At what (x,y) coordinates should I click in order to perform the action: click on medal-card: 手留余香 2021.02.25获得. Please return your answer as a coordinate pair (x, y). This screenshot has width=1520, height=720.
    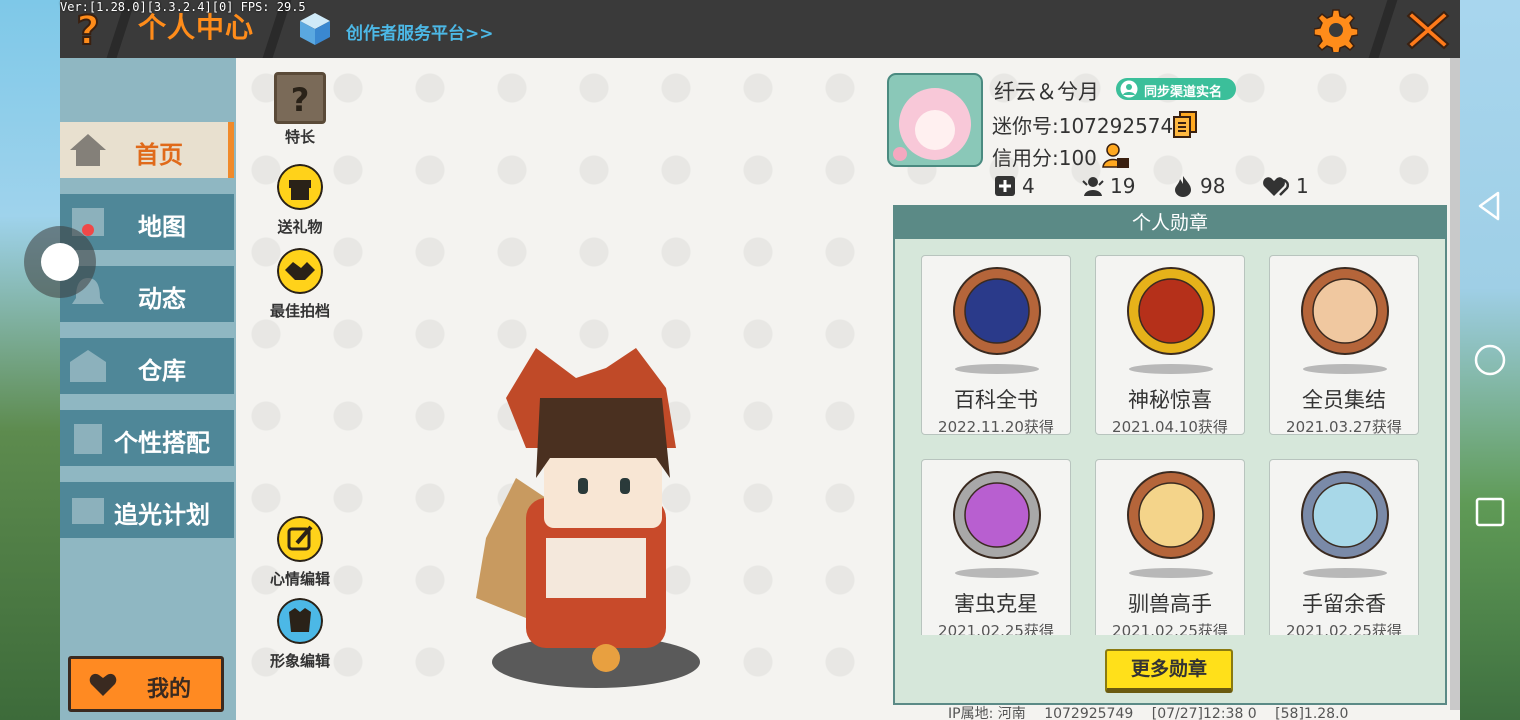
    Looking at the image, I should click on (1344, 547).